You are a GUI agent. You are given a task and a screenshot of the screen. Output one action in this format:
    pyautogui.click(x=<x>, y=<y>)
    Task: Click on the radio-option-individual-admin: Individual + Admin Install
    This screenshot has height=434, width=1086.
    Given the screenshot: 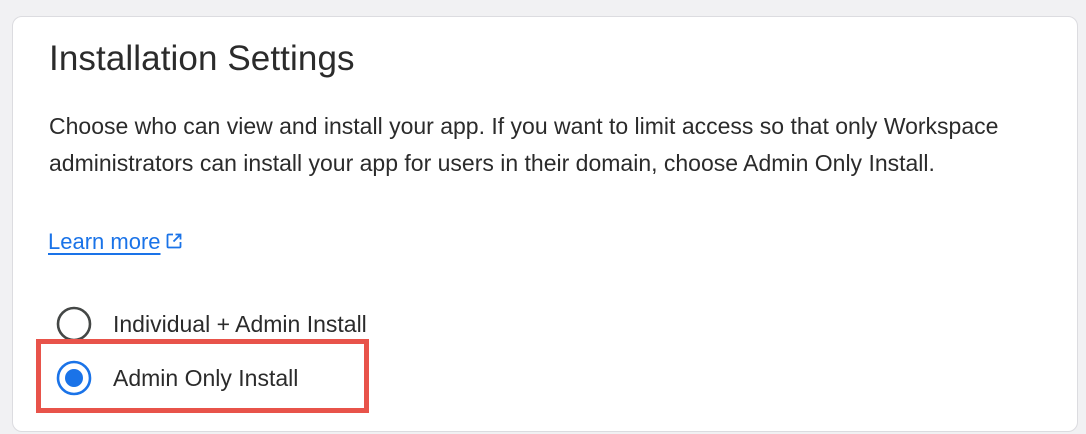 What is the action you would take?
    pyautogui.click(x=211, y=324)
    